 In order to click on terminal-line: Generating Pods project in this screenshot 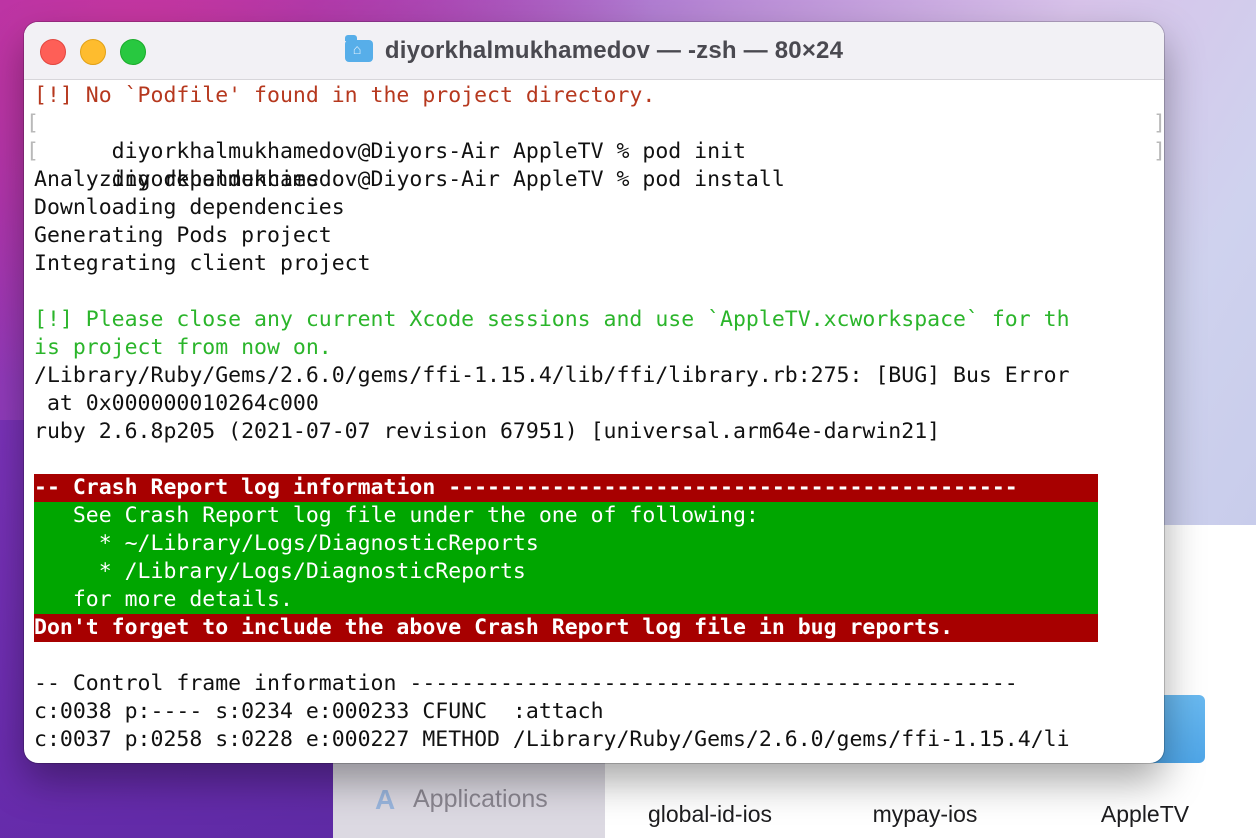, I will do `click(183, 235)`.